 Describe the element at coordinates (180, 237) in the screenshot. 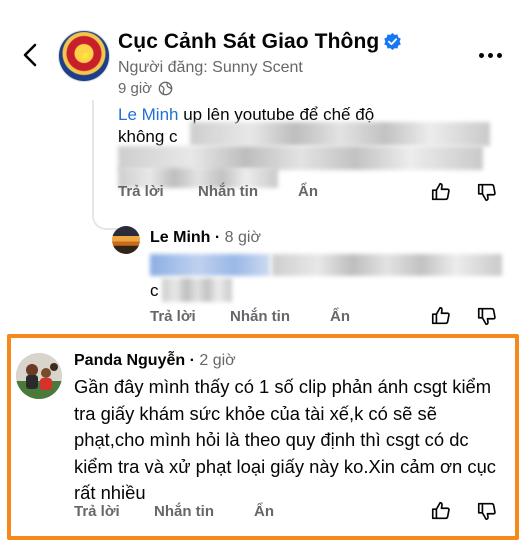

I see `comment-author-name: Le Minh` at that location.